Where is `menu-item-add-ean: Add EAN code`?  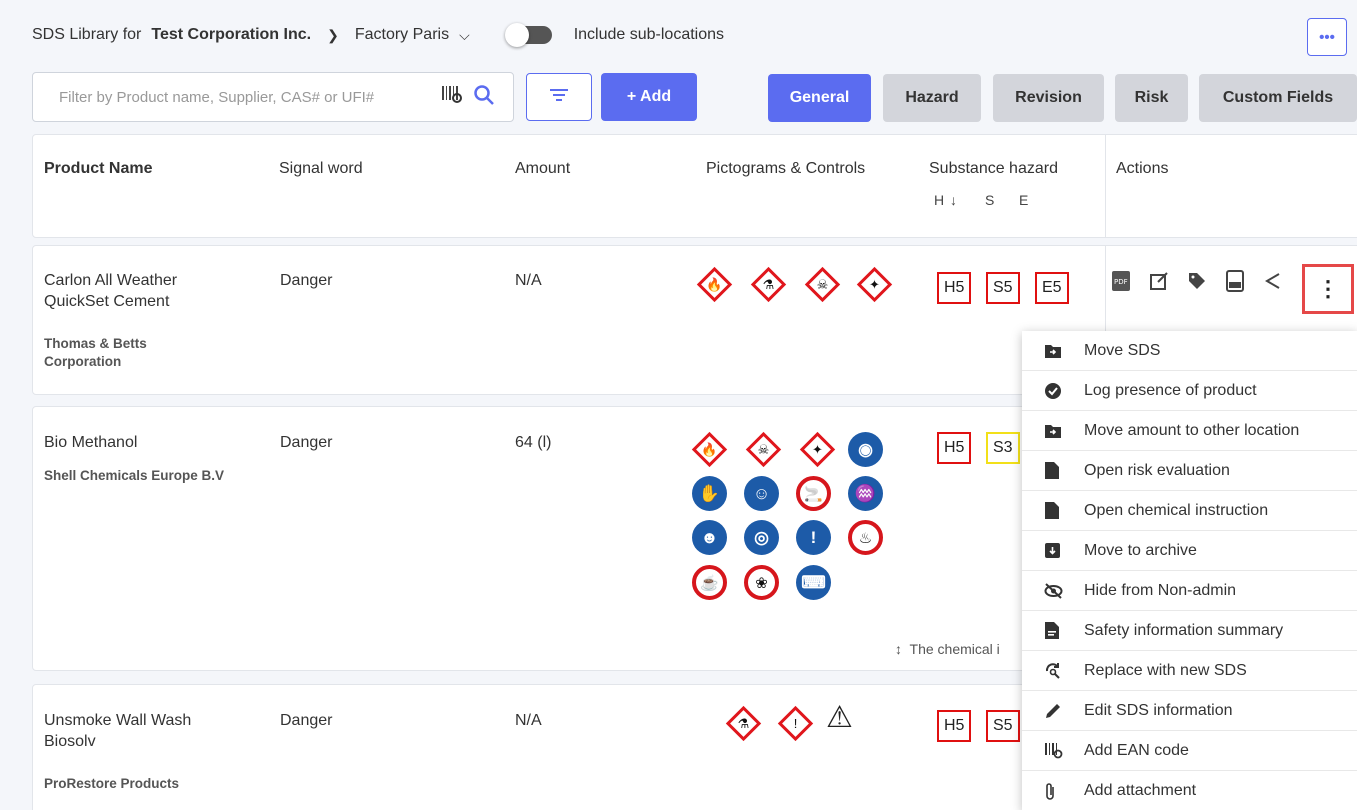
menu-item-add-ean: Add EAN code is located at coordinates (1189, 751).